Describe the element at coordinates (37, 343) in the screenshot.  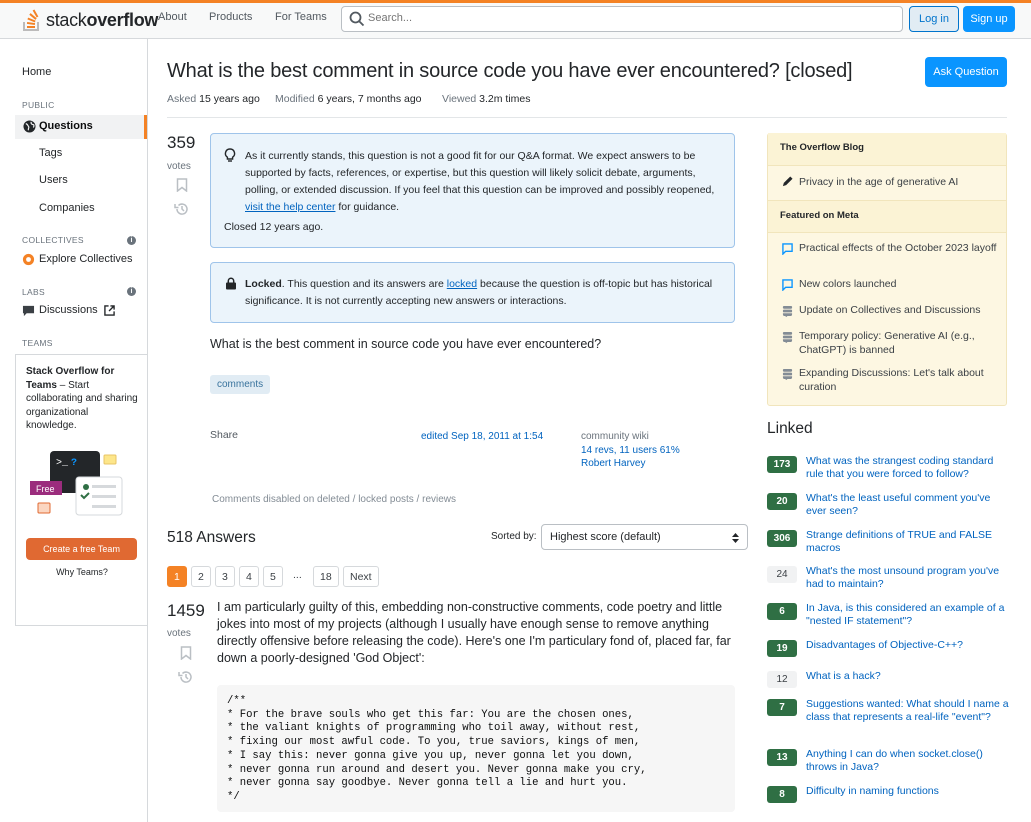
I see `sidebar-heading-teams: TEAMS` at that location.